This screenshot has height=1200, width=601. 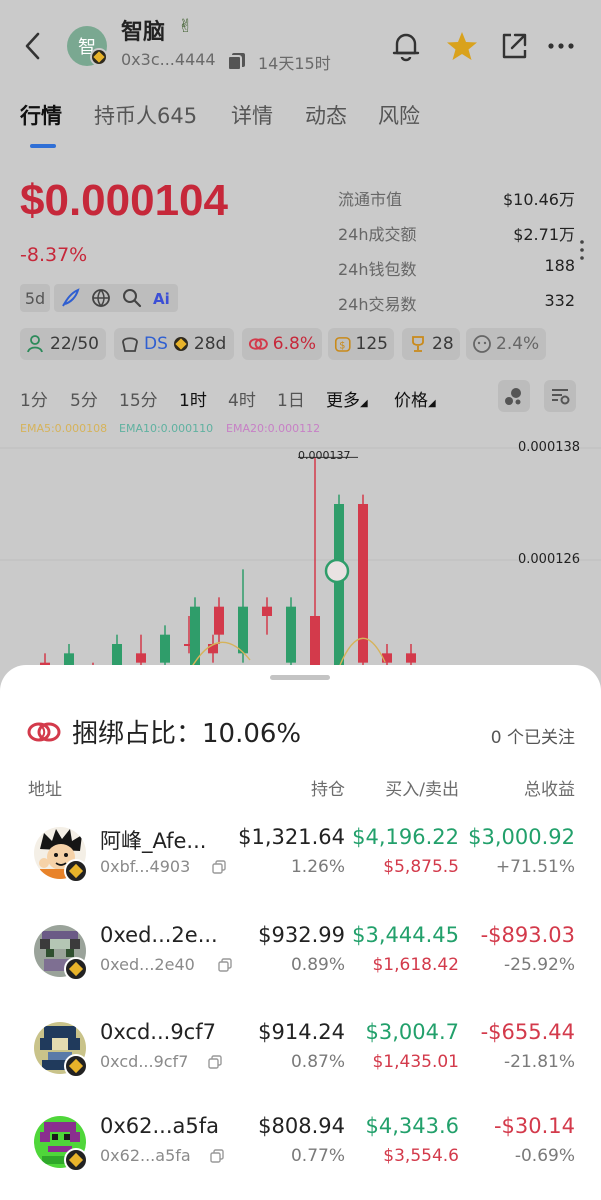 What do you see at coordinates (544, 234) in the screenshot?
I see `stat-value-volume: $2.71万` at bounding box center [544, 234].